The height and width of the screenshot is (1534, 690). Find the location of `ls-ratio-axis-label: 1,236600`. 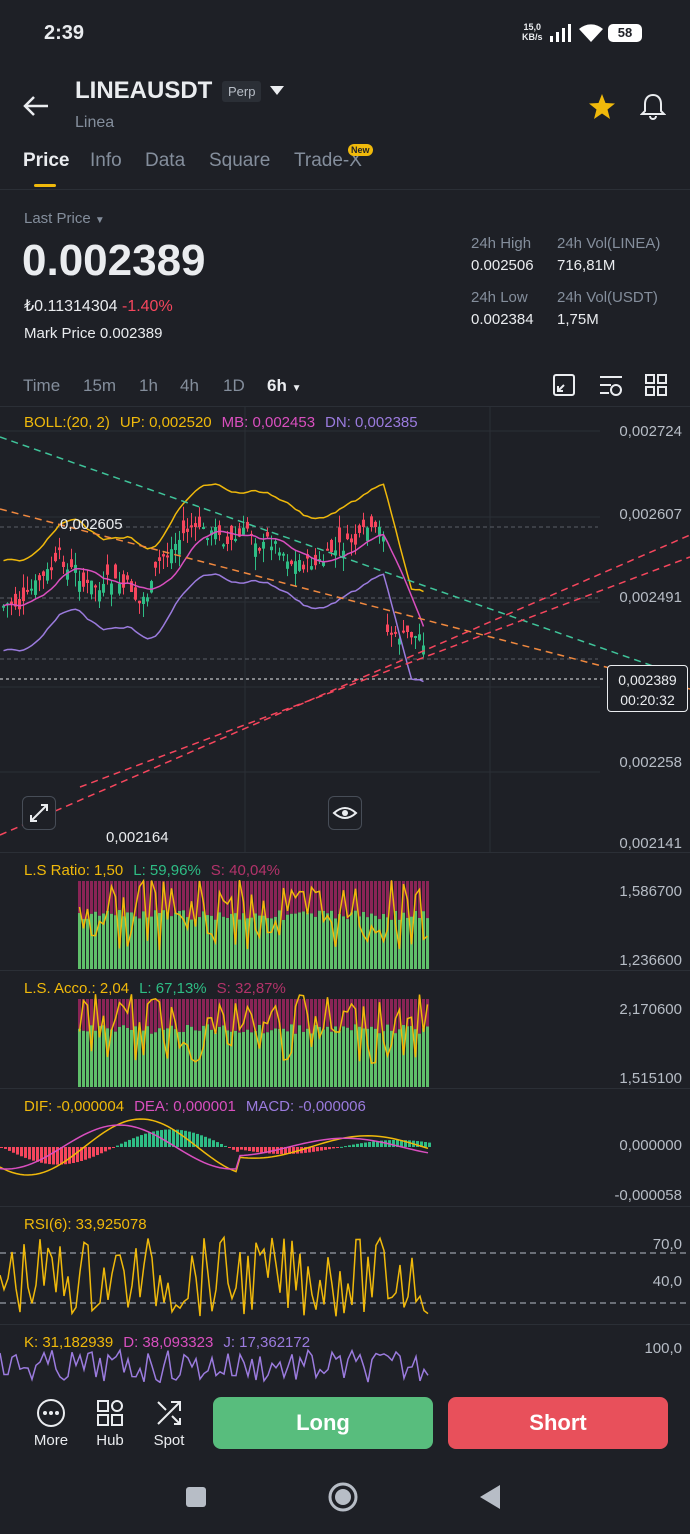

ls-ratio-axis-label: 1,236600 is located at coordinates (650, 960).